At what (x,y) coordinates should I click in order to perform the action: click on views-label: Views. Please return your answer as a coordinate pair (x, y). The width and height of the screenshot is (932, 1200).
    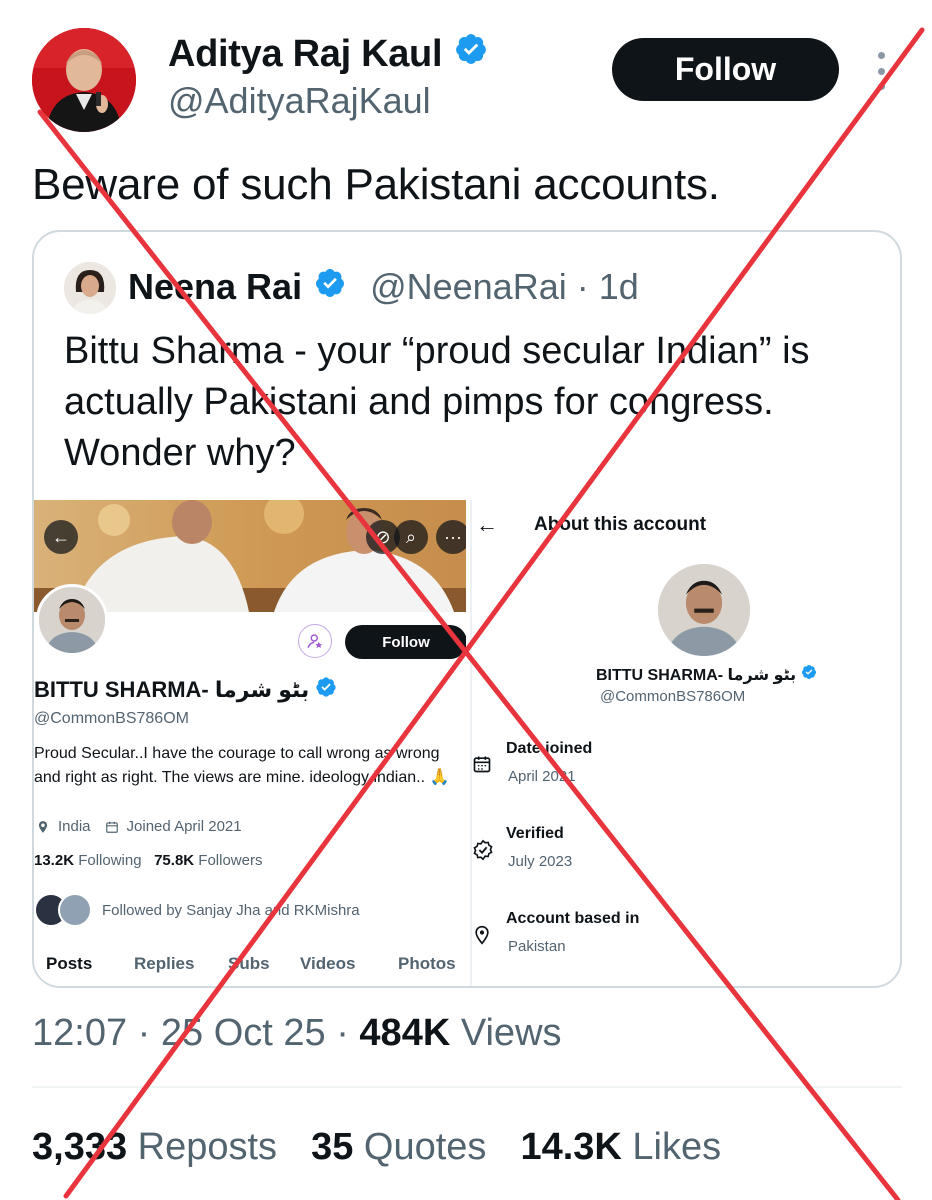
    Looking at the image, I should click on (511, 1033).